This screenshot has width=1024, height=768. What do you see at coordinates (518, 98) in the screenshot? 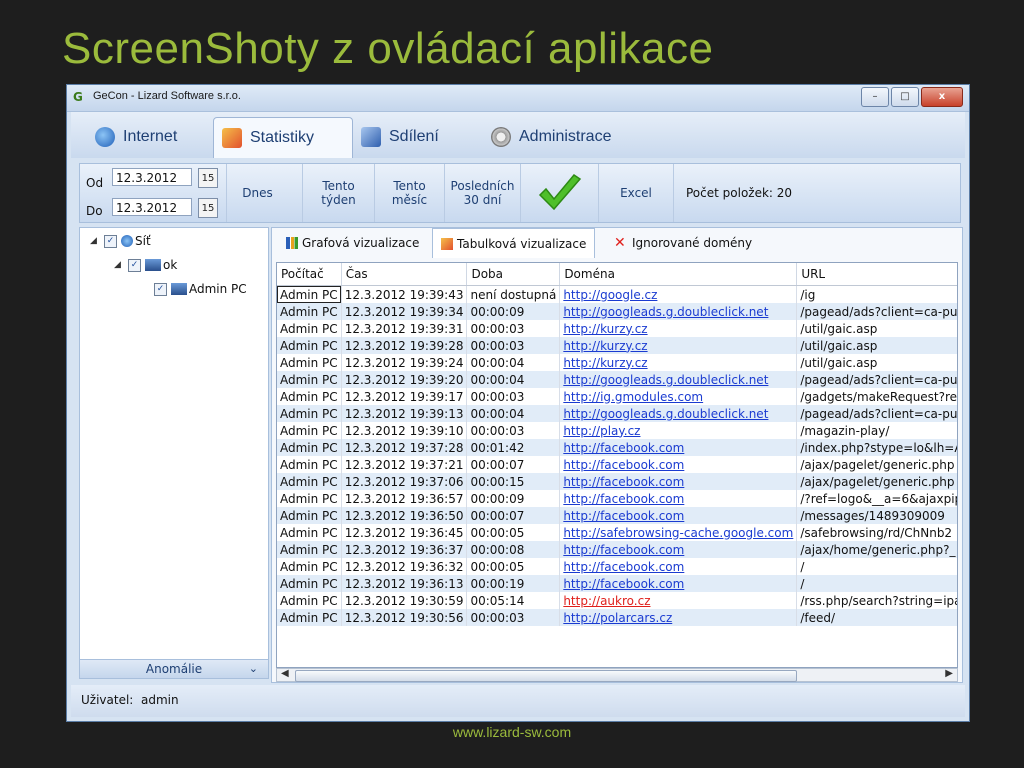
I see `window-titlebar: G GeCon - Lizard Software s.r.o. – □ x` at bounding box center [518, 98].